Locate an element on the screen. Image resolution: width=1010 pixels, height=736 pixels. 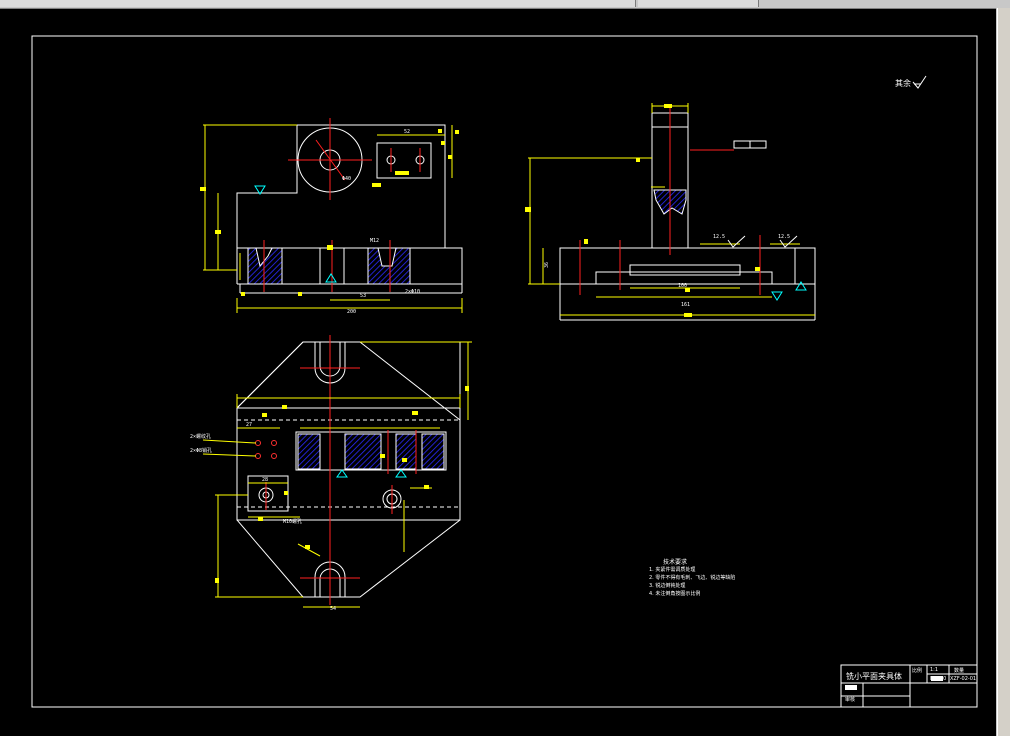
vertical-scrollbar is located at coordinates (1003, 372).